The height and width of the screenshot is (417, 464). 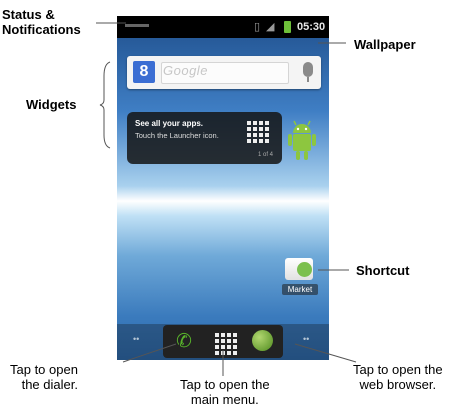 What do you see at coordinates (383, 270) in the screenshot?
I see `shortcut-label: Shortcut` at bounding box center [383, 270].